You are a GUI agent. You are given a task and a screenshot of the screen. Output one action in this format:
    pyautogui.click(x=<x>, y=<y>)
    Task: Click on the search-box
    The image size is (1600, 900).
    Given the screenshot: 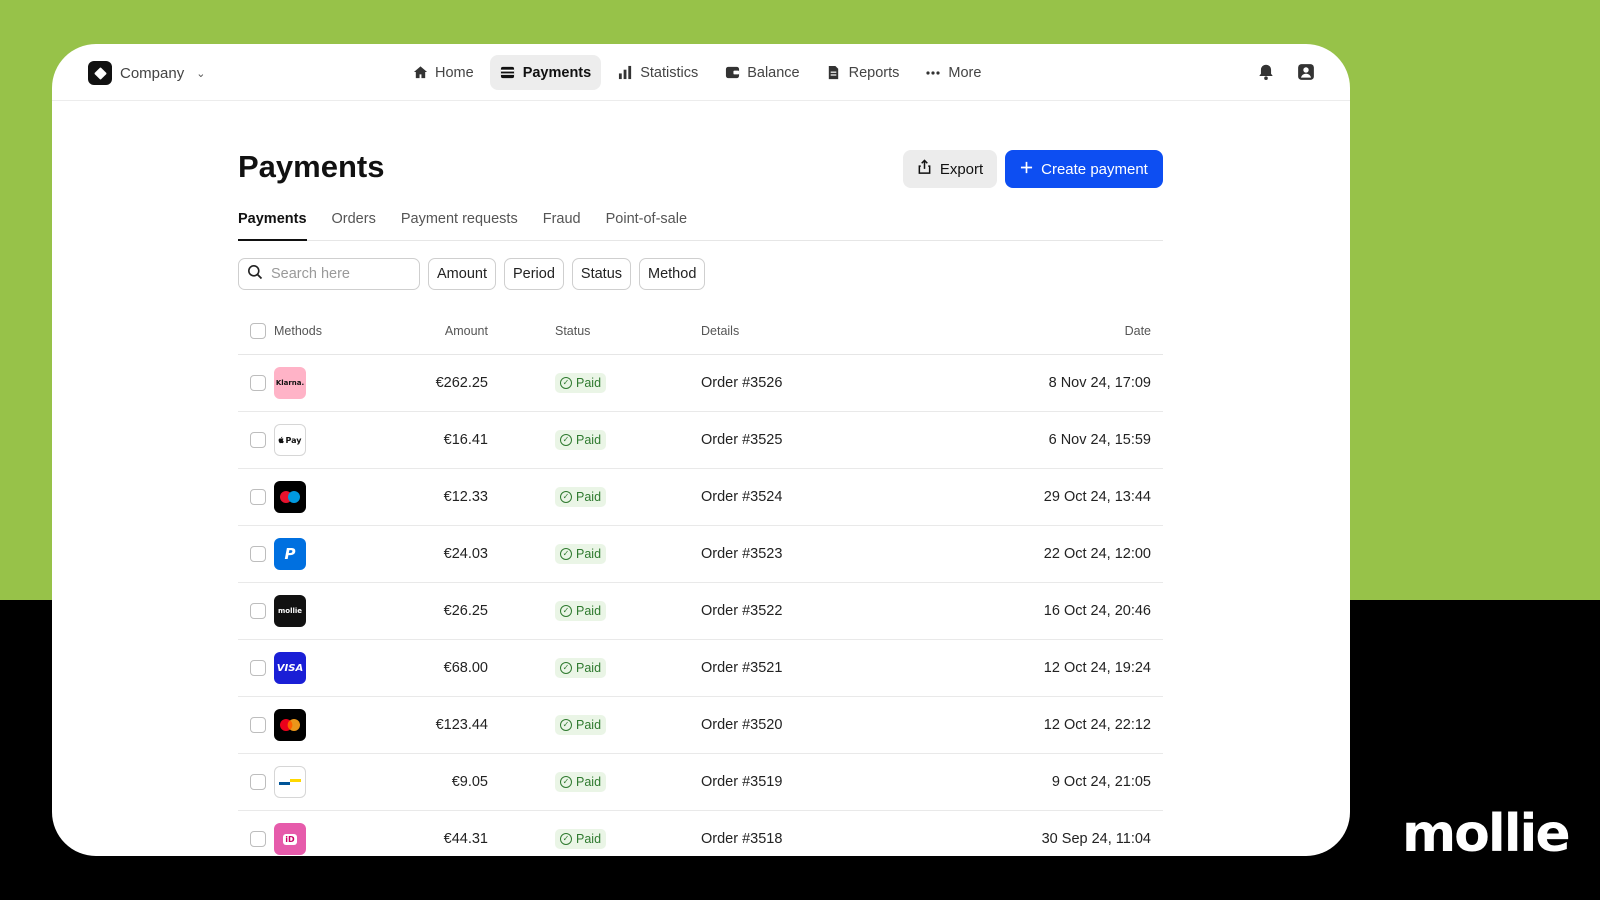 What is the action you would take?
    pyautogui.click(x=329, y=274)
    